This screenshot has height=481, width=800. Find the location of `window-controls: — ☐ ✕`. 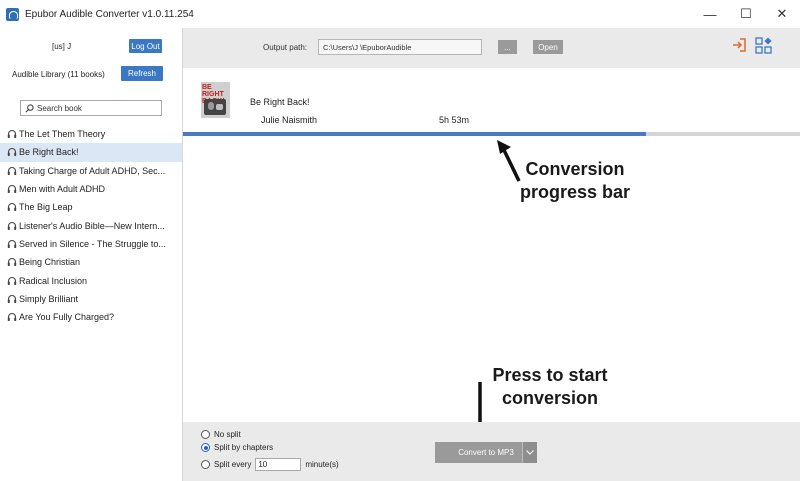

window-controls: — ☐ ✕ is located at coordinates (746, 14).